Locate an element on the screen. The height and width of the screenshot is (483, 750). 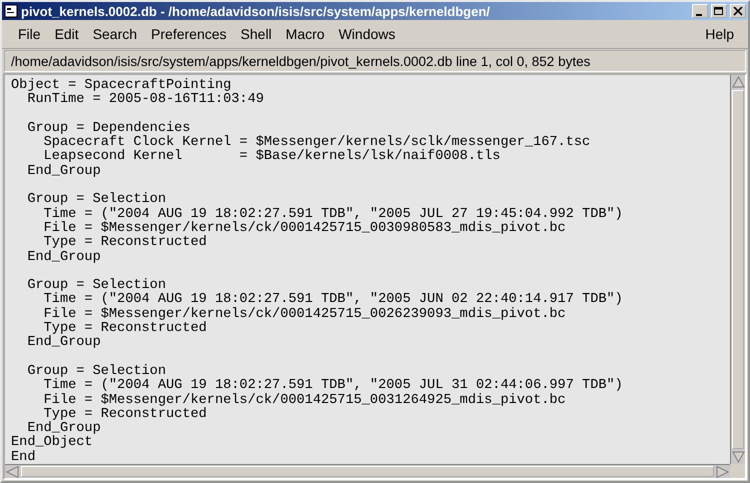
code-line: End is located at coordinates (23, 457).